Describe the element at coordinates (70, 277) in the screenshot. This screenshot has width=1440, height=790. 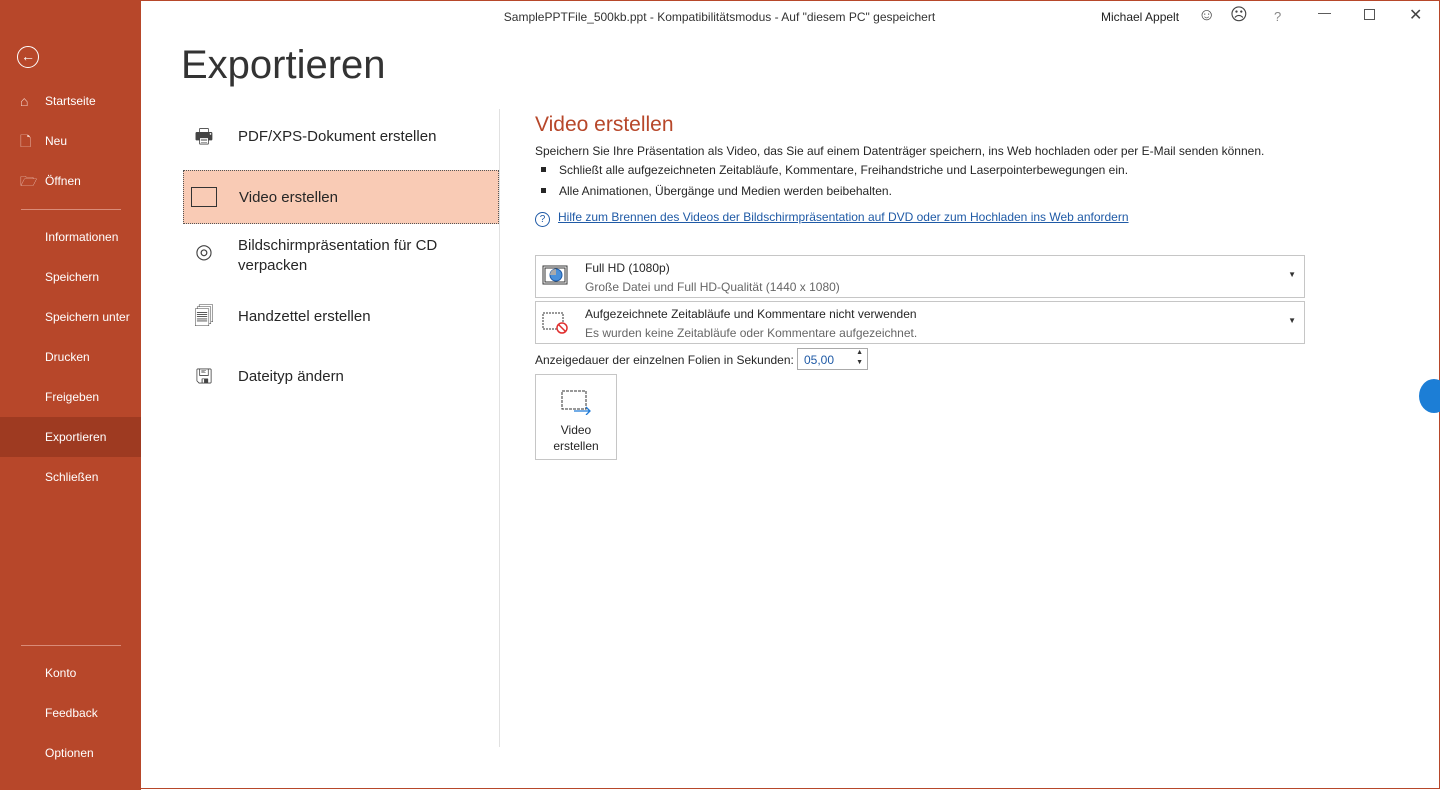
I see `sidebar-item-speichern: Speichern` at that location.